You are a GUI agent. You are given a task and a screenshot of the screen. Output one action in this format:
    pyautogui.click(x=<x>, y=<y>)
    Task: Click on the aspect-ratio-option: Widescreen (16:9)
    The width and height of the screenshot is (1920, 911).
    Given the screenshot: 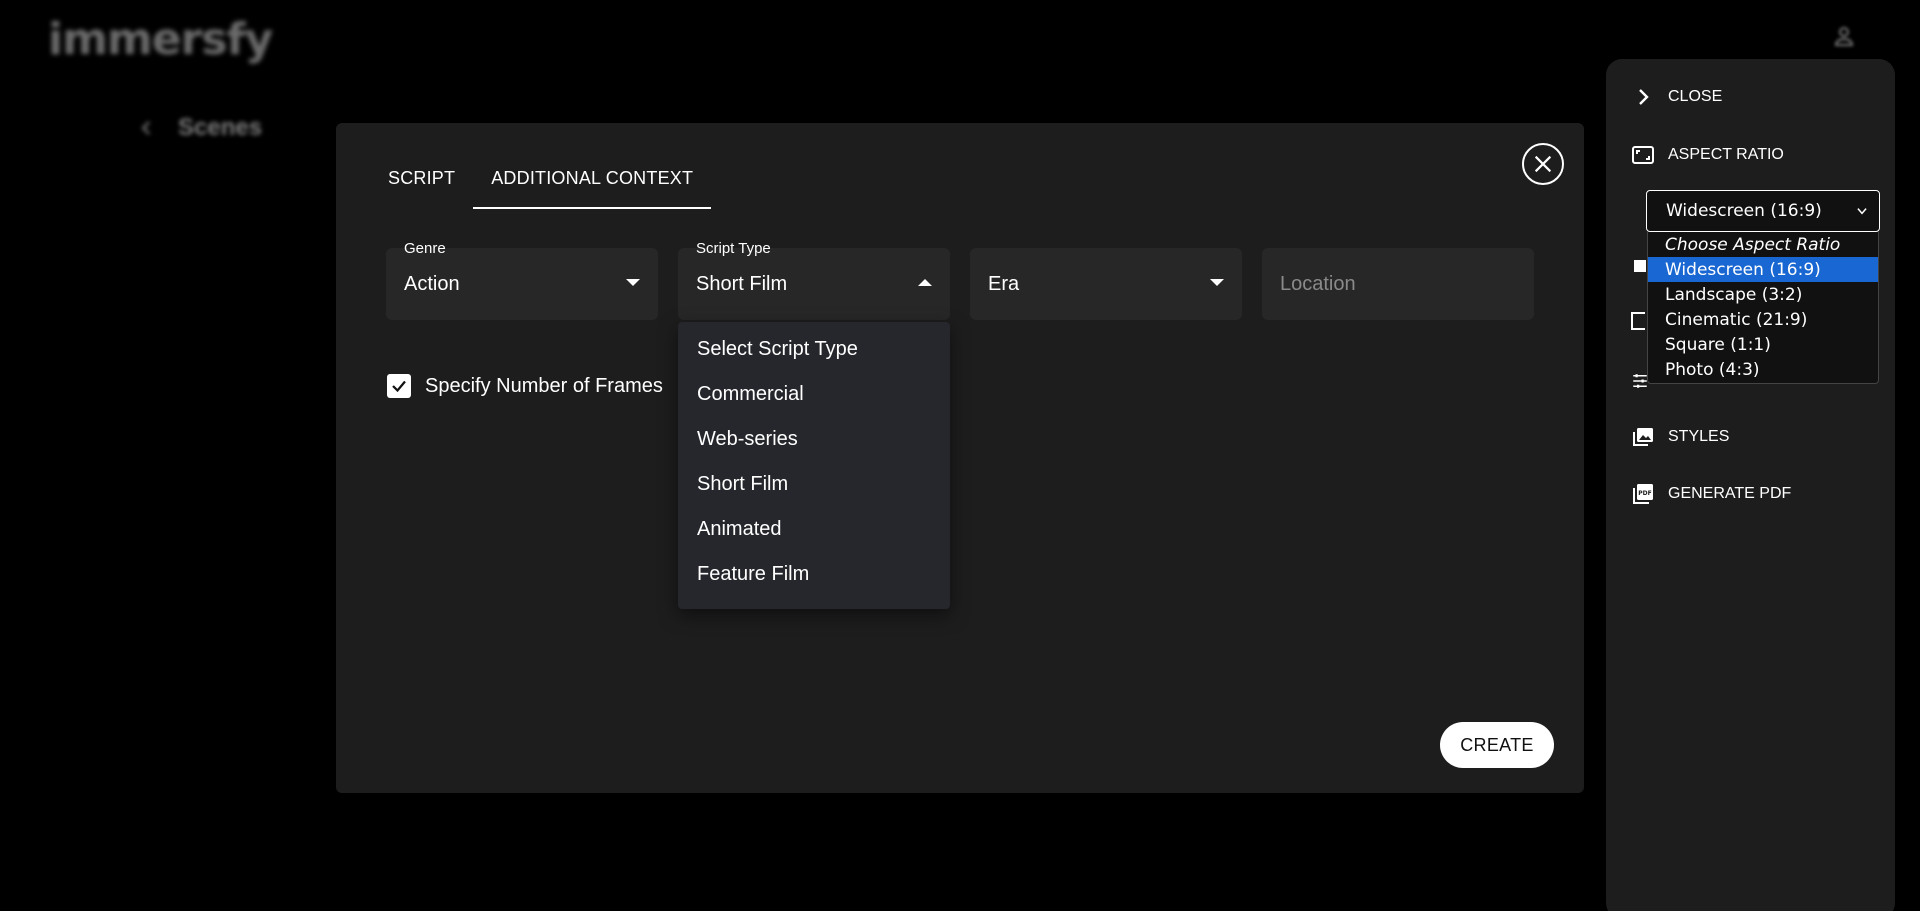 What is the action you would take?
    pyautogui.click(x=1763, y=269)
    